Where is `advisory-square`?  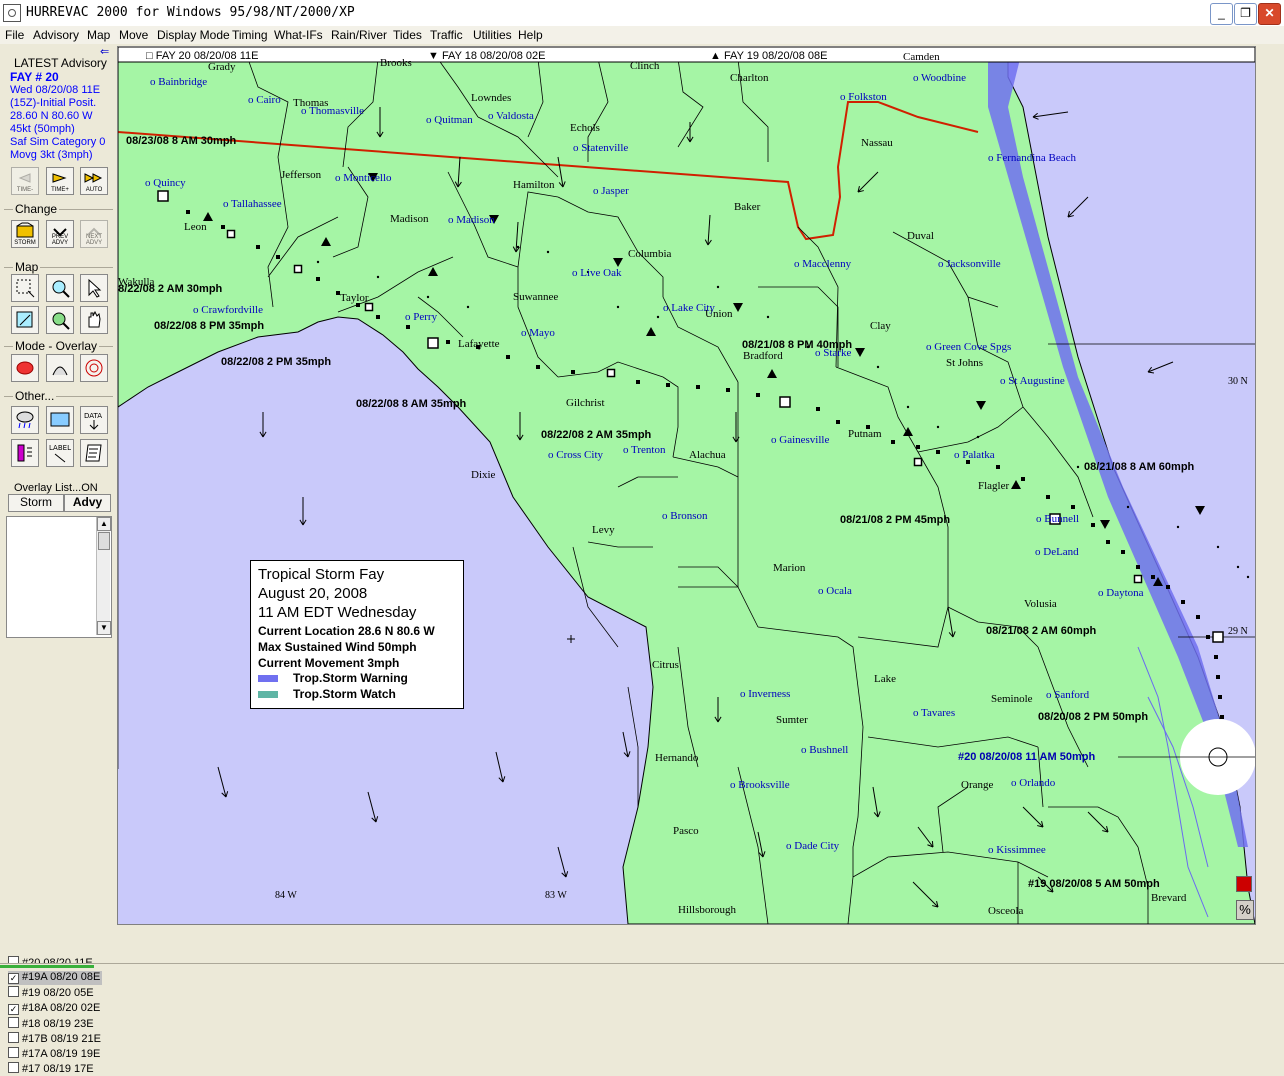
advisory-square is located at coordinates (1138, 579).